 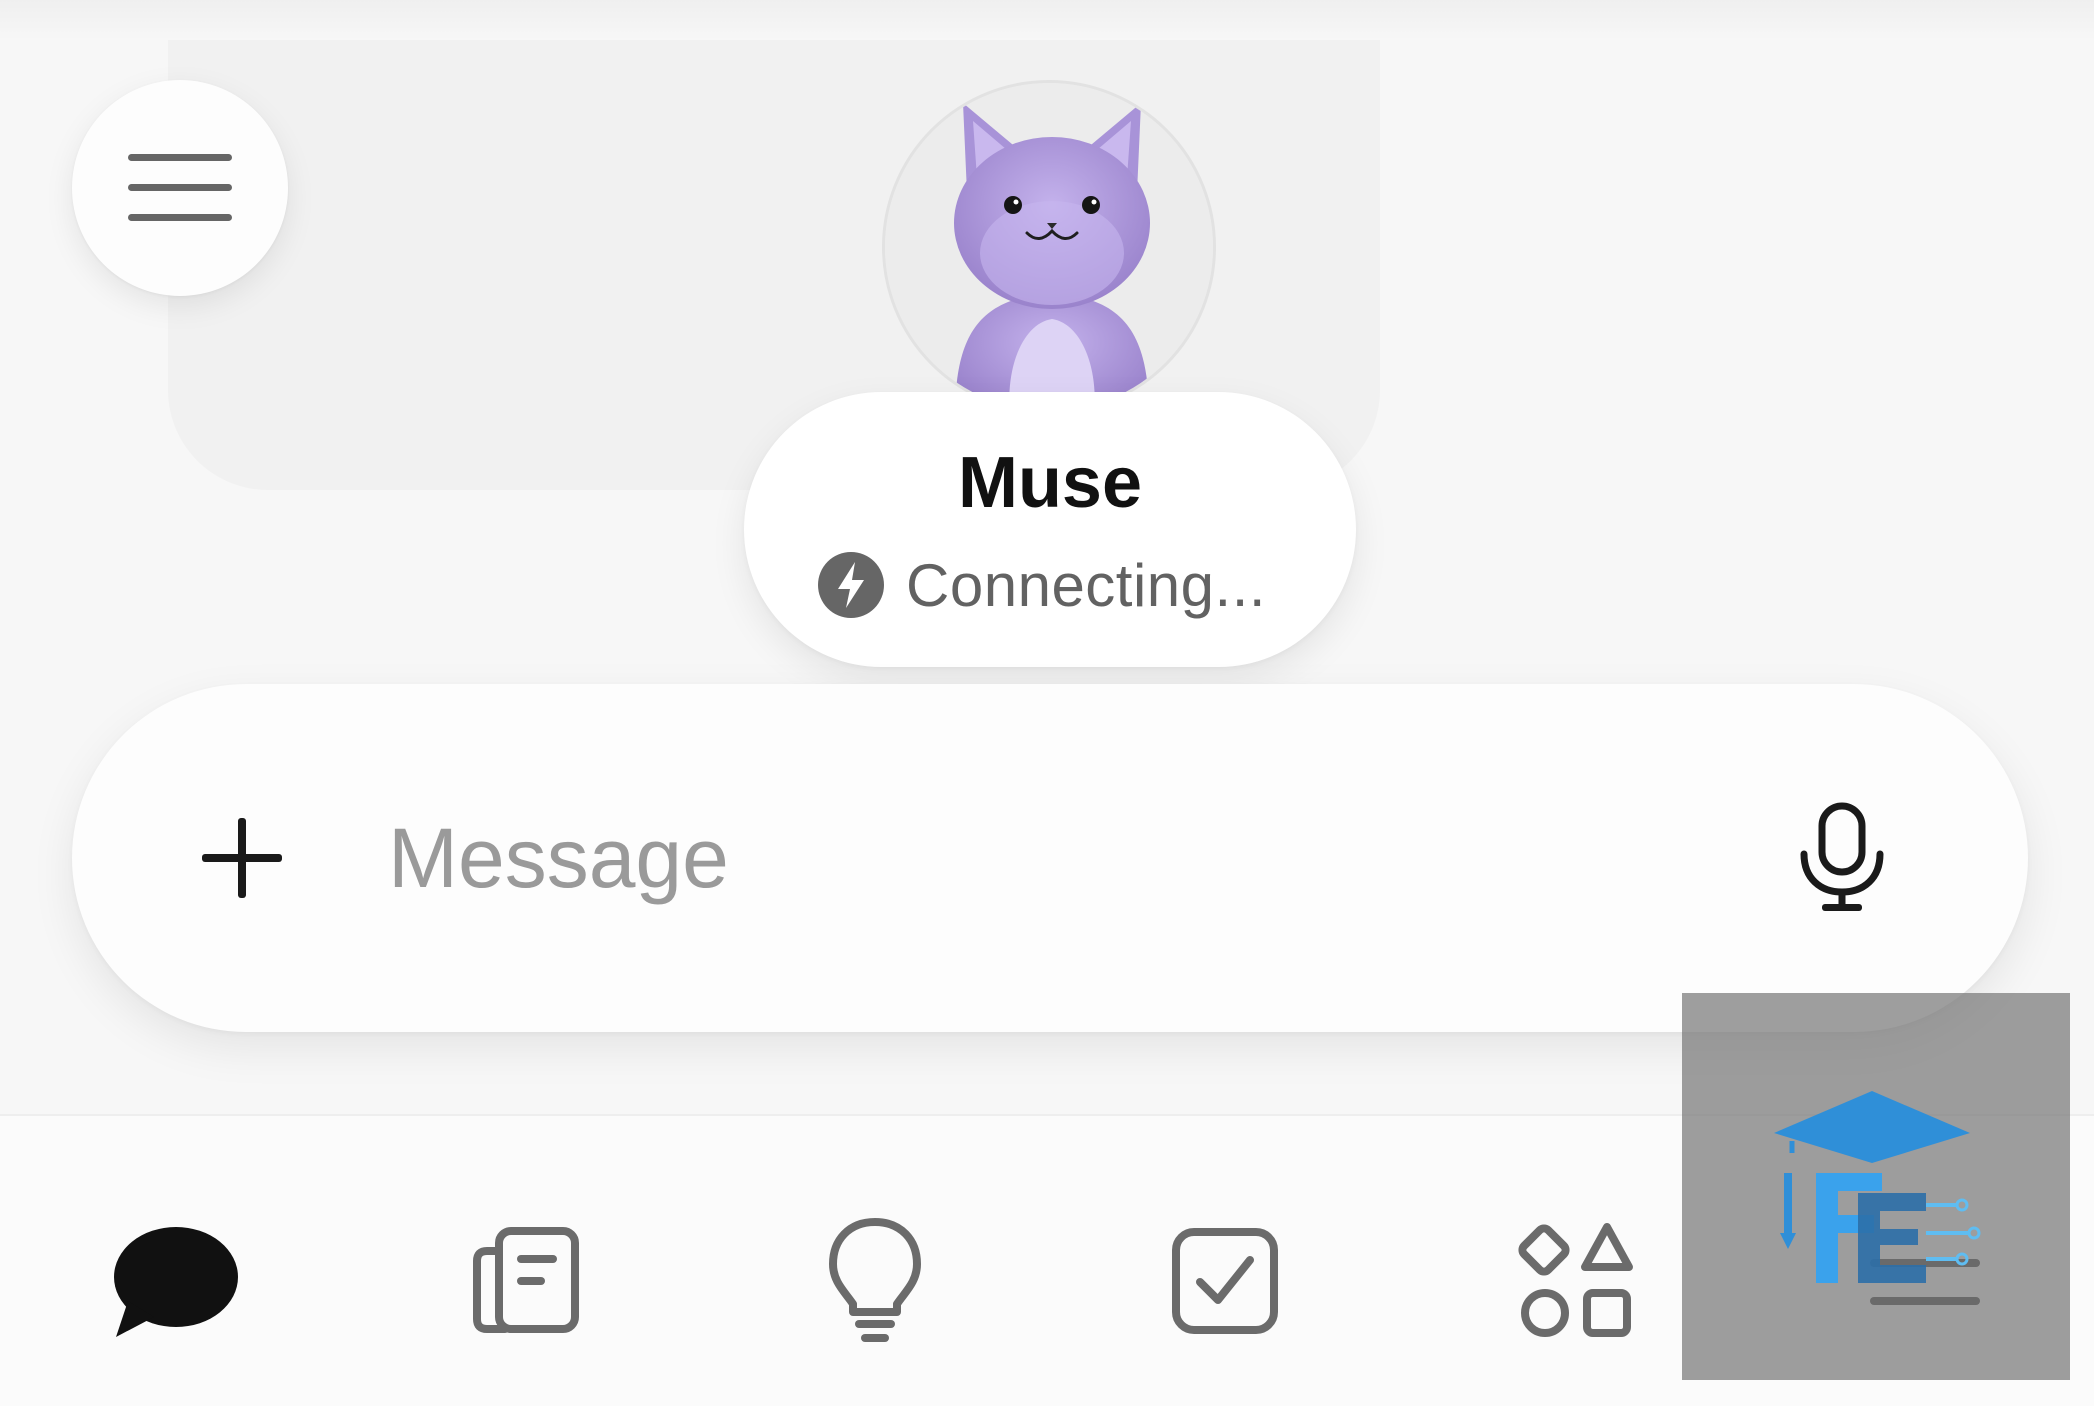 I want to click on cat-avatar-image, so click(x=1049, y=247).